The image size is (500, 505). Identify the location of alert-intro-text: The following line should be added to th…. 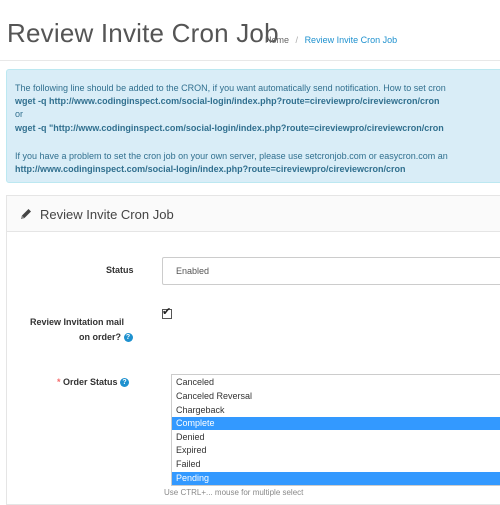
(230, 88).